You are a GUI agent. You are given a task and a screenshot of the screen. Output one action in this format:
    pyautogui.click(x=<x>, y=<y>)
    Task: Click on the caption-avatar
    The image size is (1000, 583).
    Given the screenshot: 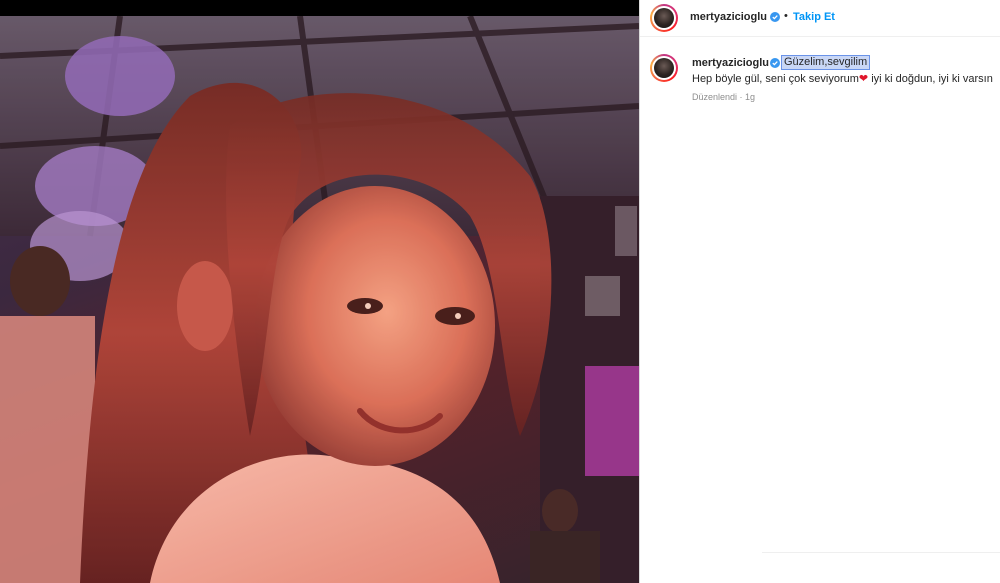 What is the action you would take?
    pyautogui.click(x=664, y=68)
    